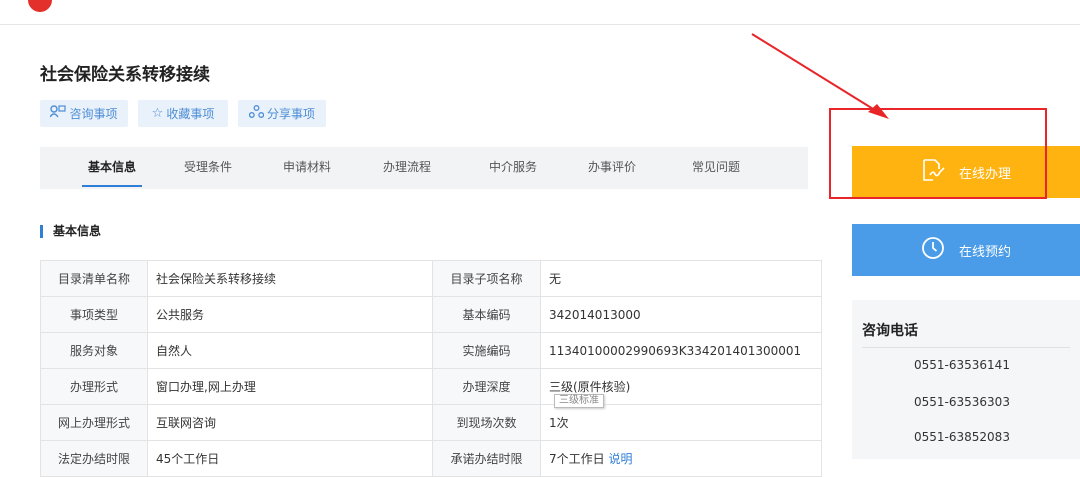 This screenshot has height=477, width=1080. What do you see at coordinates (681, 350) in the screenshot?
I see `row-value: 11340100002990693K334201401300001` at bounding box center [681, 350].